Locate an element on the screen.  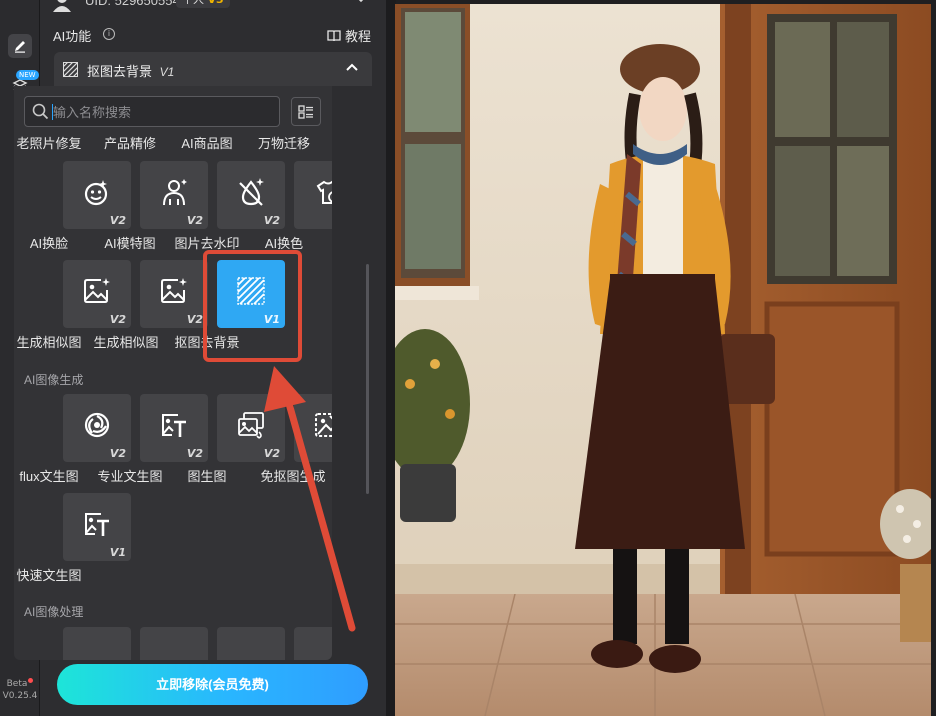
category-ai-process: AI图像处理 is located at coordinates (54, 612).